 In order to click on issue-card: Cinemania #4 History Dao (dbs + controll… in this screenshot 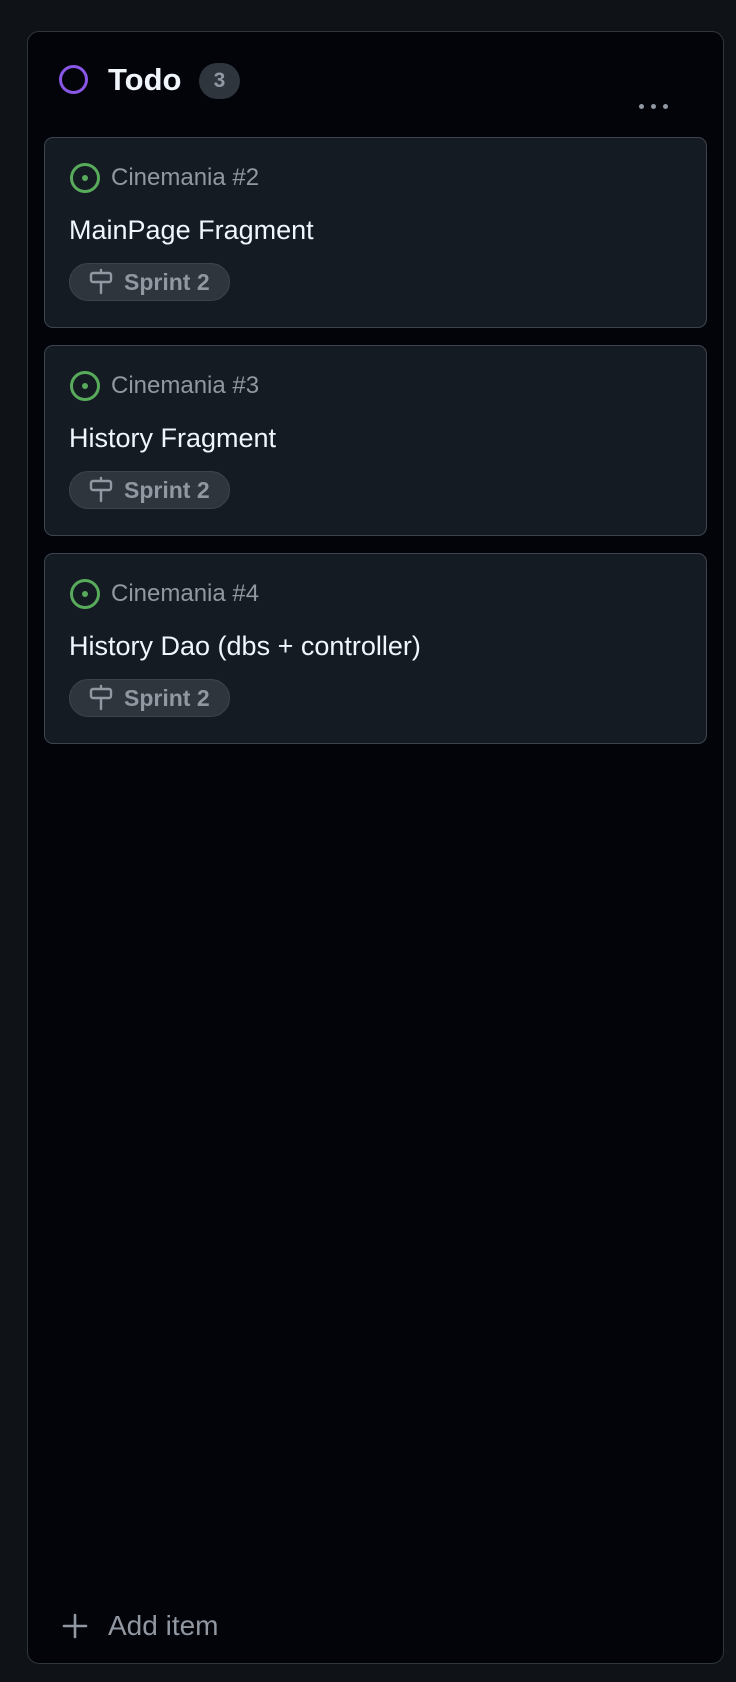, I will do `click(375, 648)`.